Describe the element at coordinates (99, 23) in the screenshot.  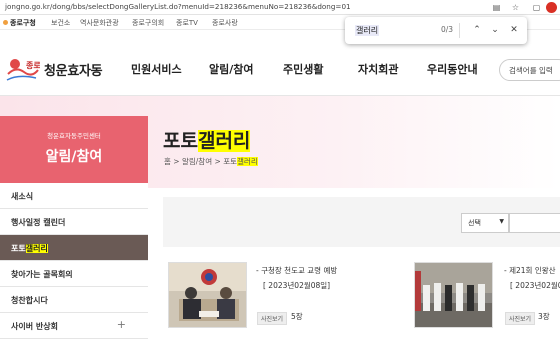
I see `bookmark-history-culture: 역사문화관광` at that location.